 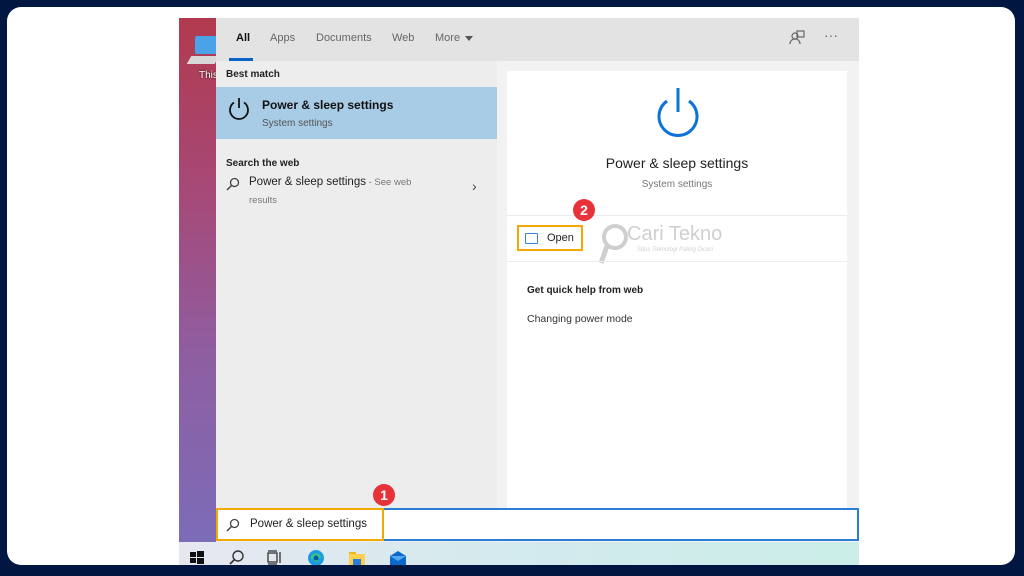 I want to click on power-icon, so click(x=239, y=109).